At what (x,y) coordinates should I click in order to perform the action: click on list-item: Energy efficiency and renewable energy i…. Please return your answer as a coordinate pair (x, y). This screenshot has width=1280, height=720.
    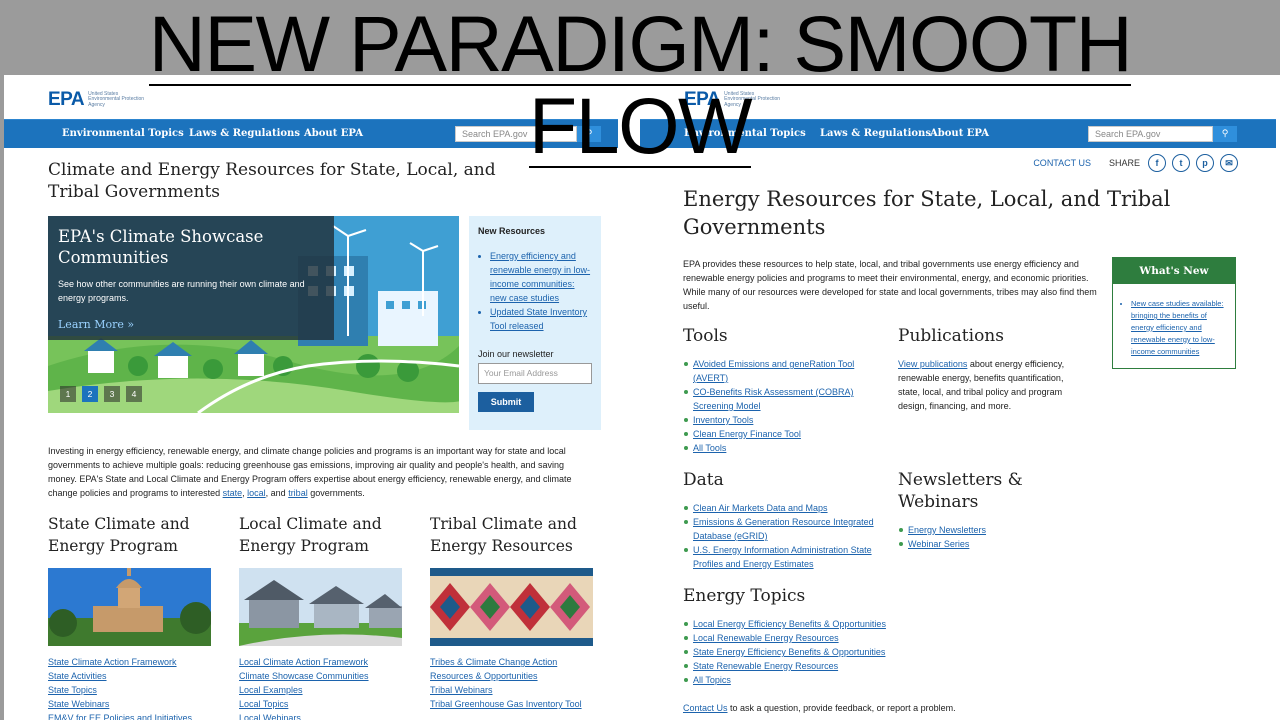
    Looking at the image, I should click on (541, 277).